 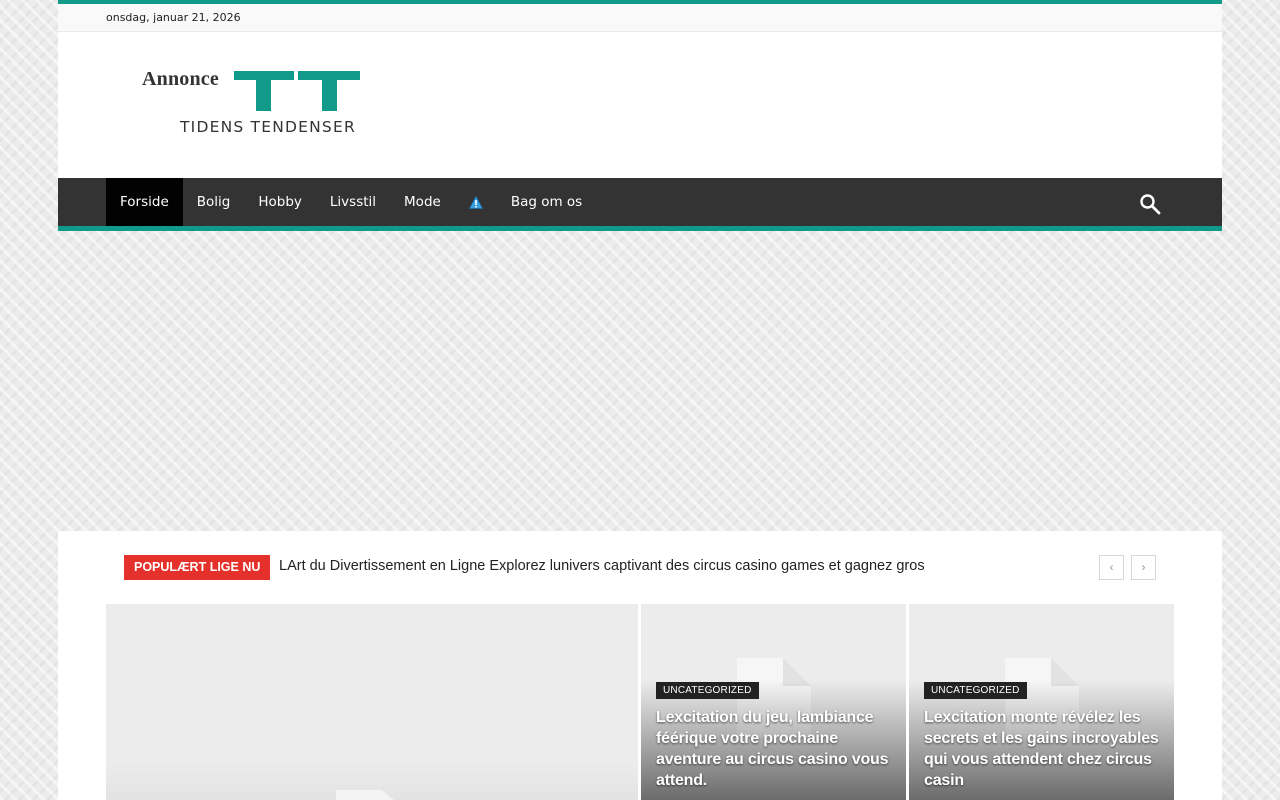 I want to click on nav-item-icon, so click(x=476, y=202).